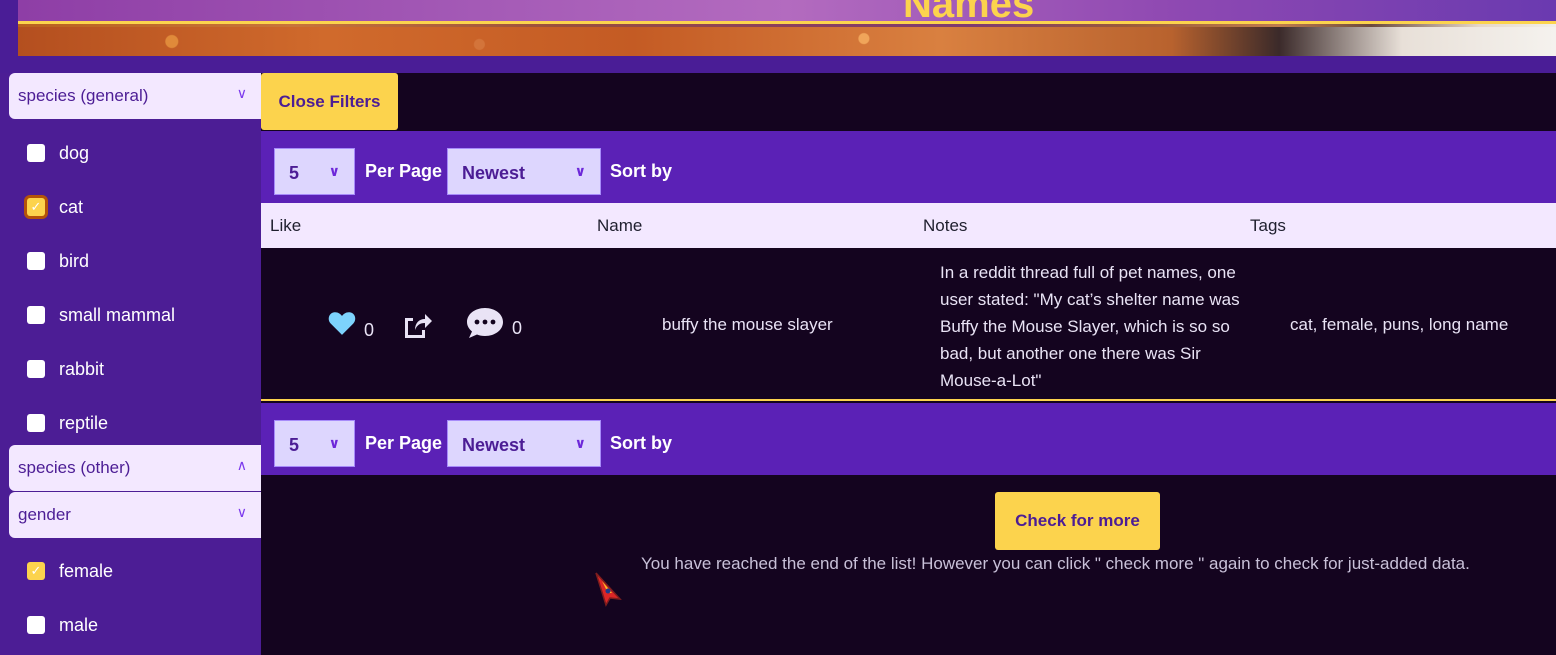 The image size is (1556, 655). I want to click on banner-spacer, so click(778, 64).